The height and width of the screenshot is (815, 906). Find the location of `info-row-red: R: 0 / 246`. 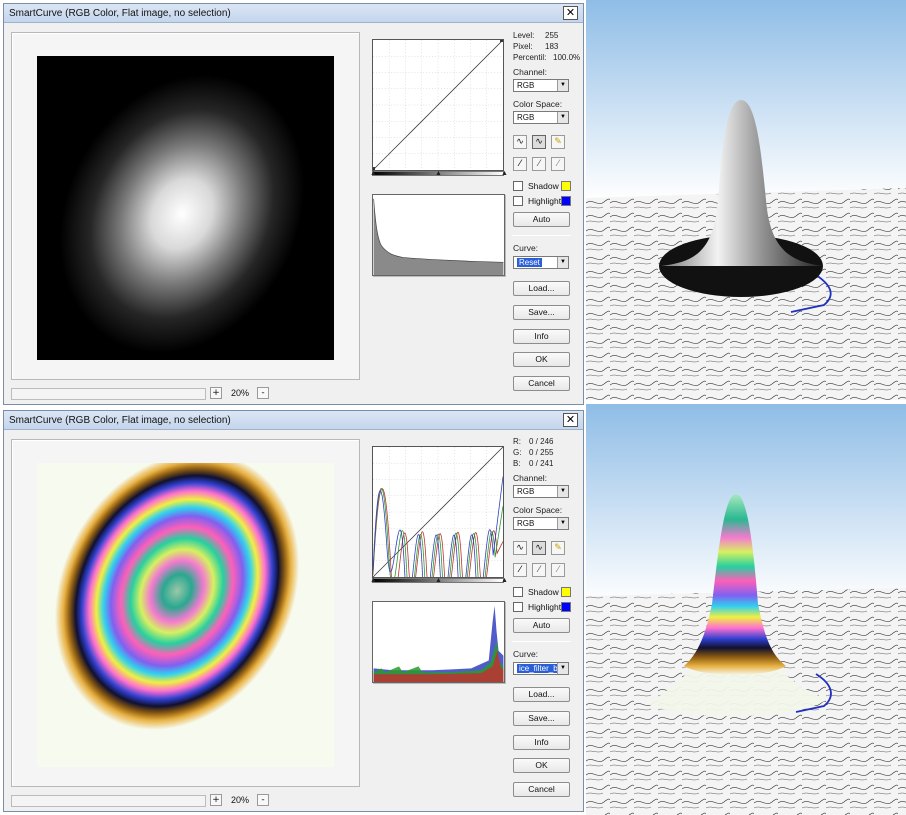

info-row-red: R: 0 / 246 is located at coordinates (533, 441).